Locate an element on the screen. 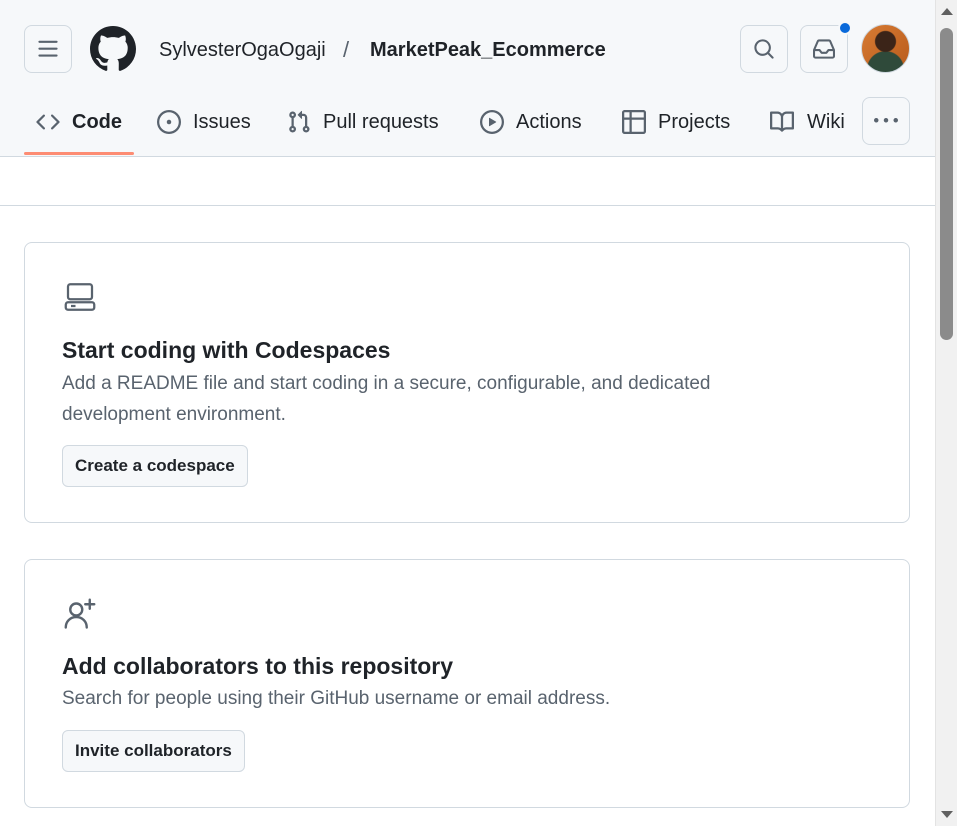 This screenshot has width=957, height=826. codespaces-title: Start coding with Codespaces is located at coordinates (226, 350).